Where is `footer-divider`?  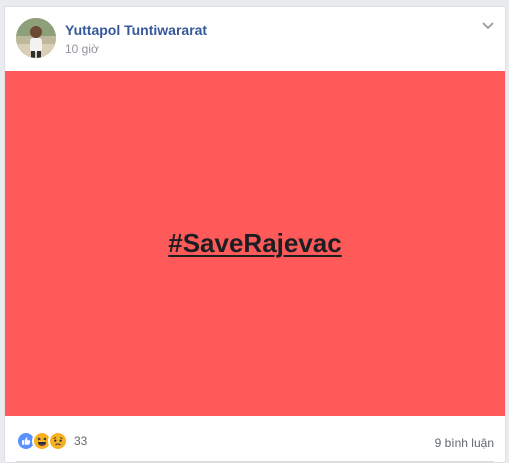
footer-divider is located at coordinates (255, 461).